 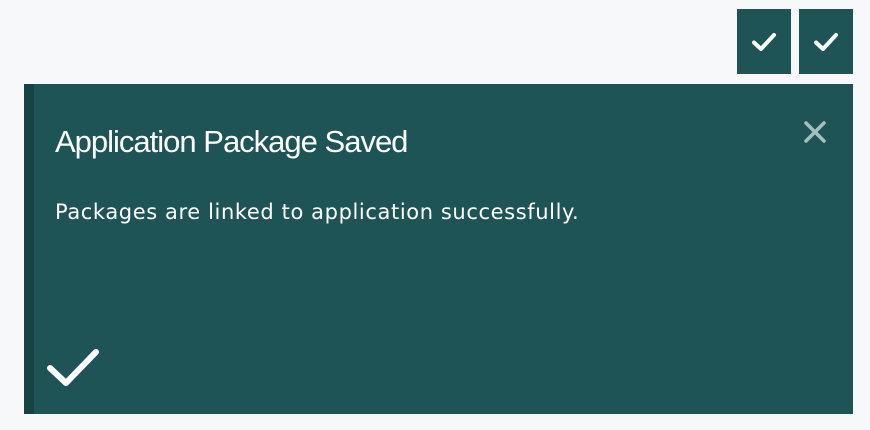 What do you see at coordinates (231, 141) in the screenshot?
I see `notification-title: Application Package Saved` at bounding box center [231, 141].